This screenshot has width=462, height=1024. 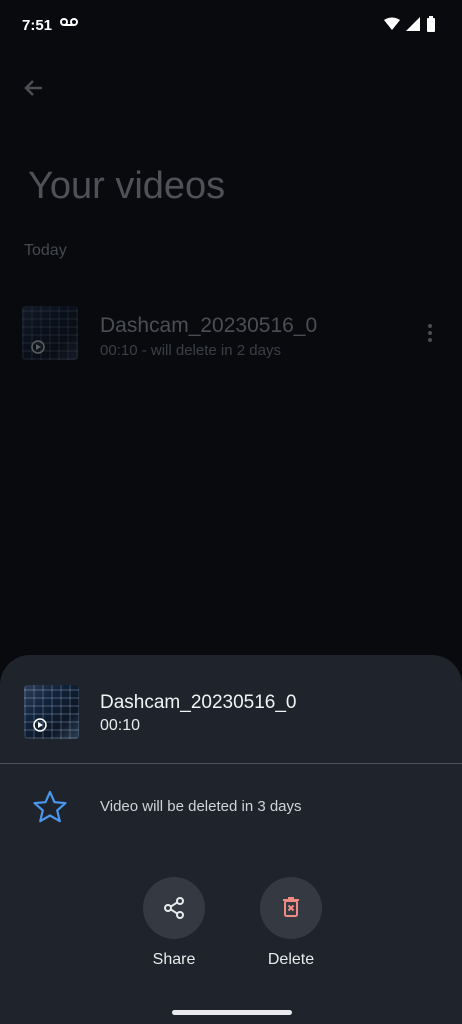 I want to click on delete-button: Delete, so click(x=291, y=927).